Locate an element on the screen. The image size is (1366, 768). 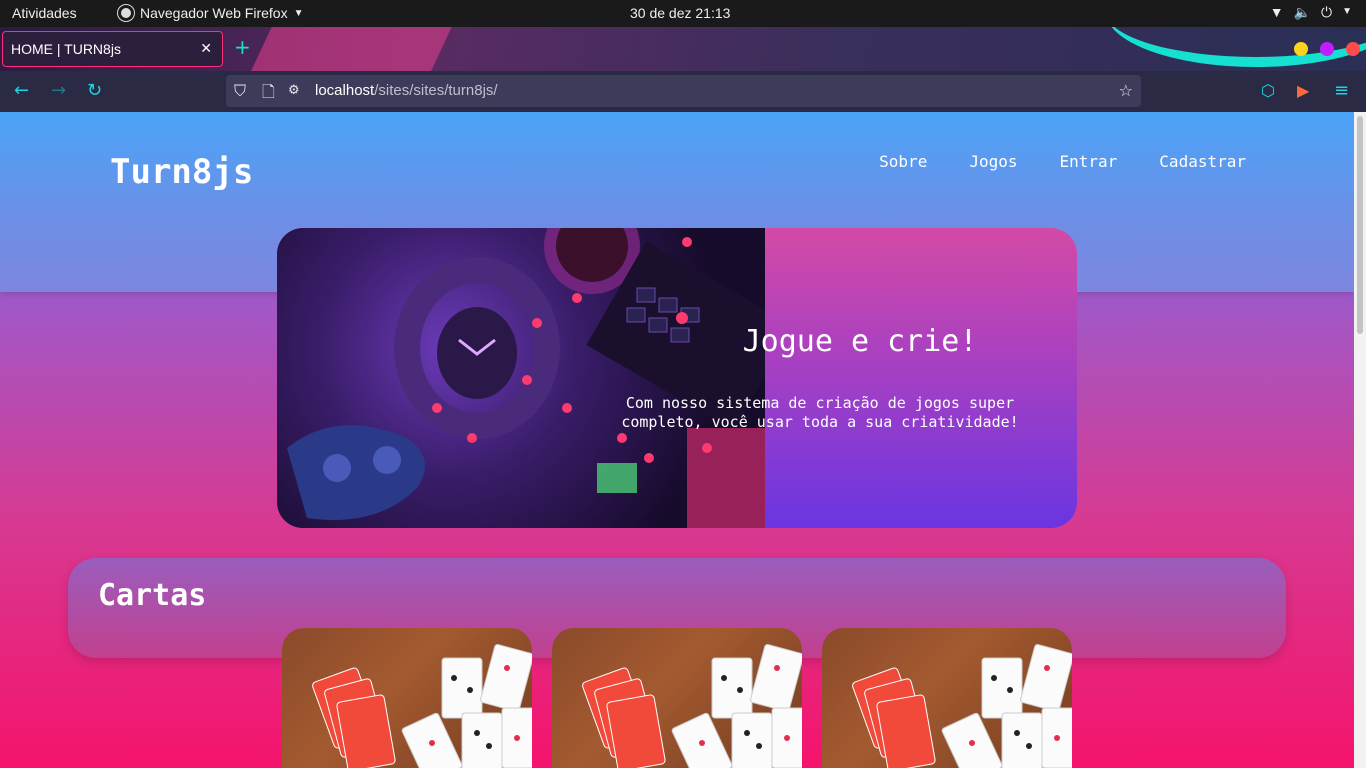
close-window-button is located at coordinates (1353, 49).